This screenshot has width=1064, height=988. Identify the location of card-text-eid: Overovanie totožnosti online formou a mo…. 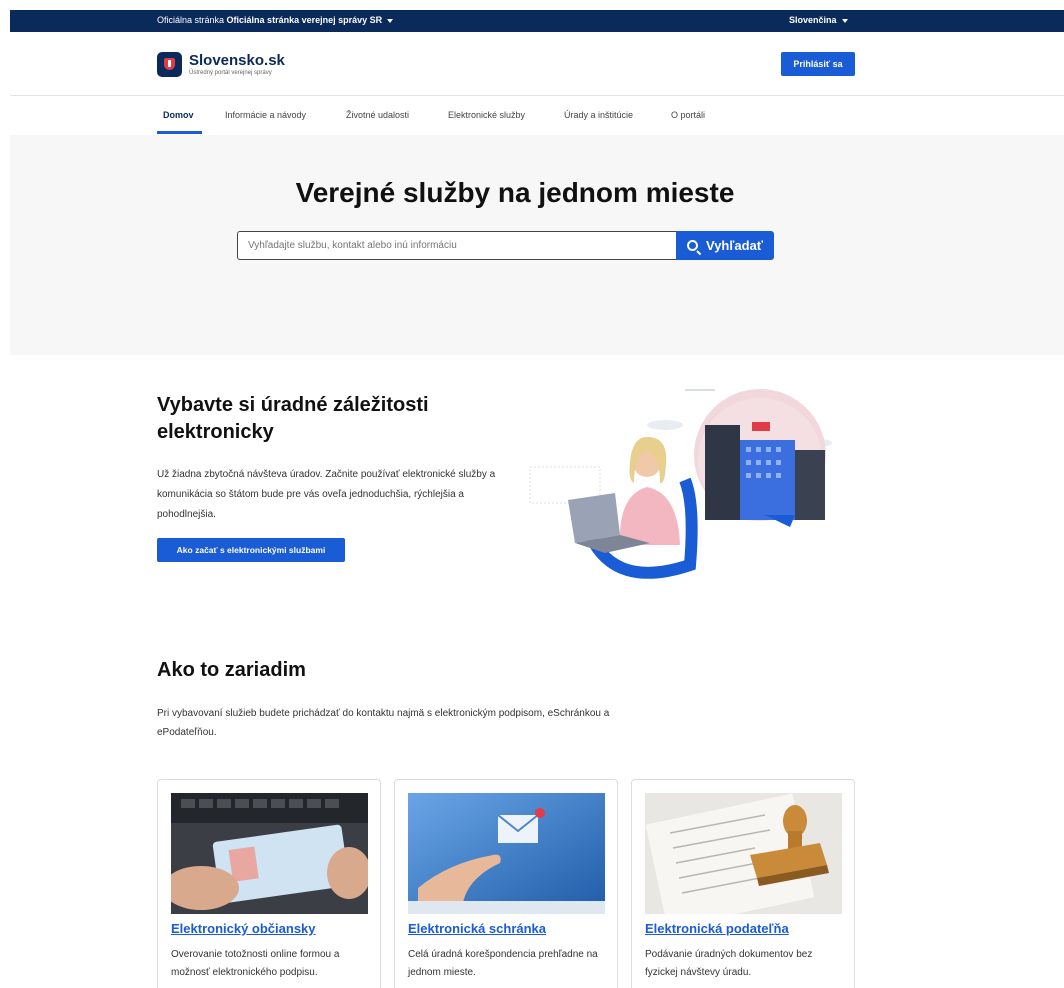
(255, 963).